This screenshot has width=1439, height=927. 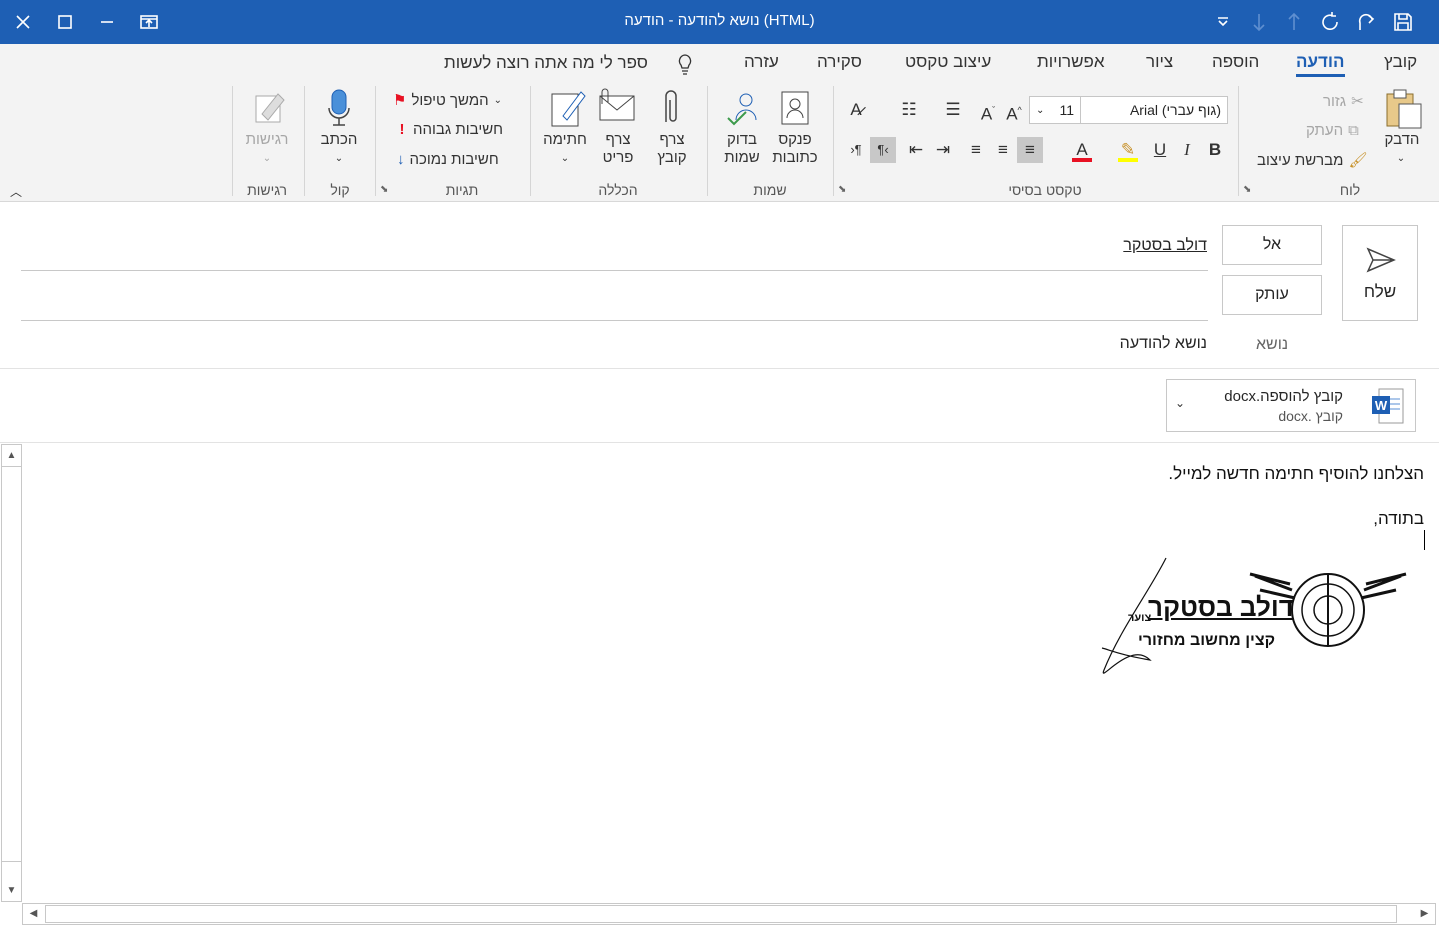 What do you see at coordinates (1163, 344) in the screenshot?
I see `subject-field: נושא להודעה` at bounding box center [1163, 344].